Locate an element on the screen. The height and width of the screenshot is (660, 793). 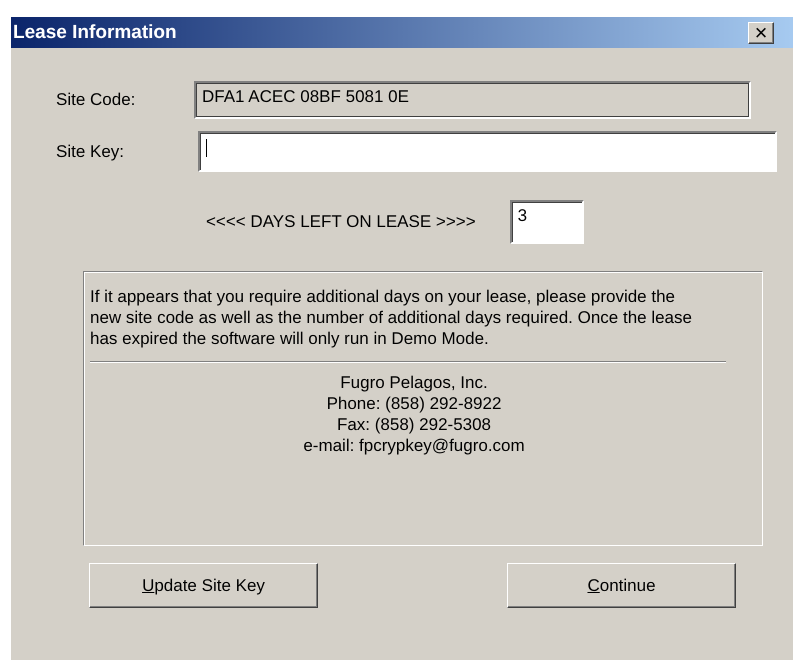
lease-message: If it appears that you require additional days on your lease, please provide the new site code as well as the number of additional days required. Once the lease has expired the software will only run in Demo Mode. is located at coordinates (391, 317).